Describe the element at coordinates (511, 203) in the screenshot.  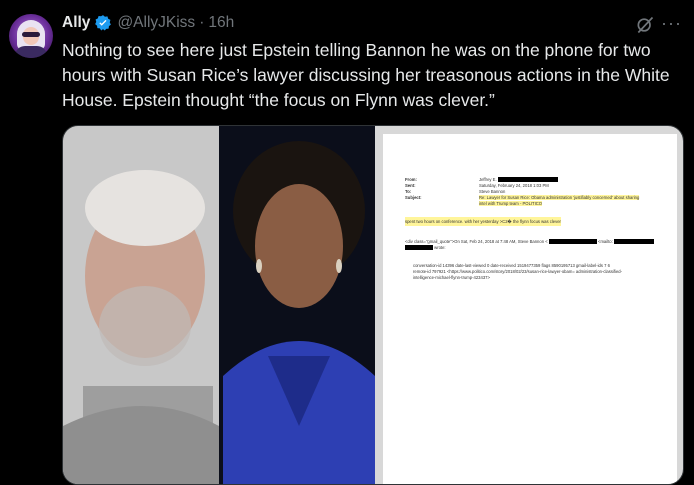
I see `doc-subject-line2: intel with Trump team - POLITICO` at that location.